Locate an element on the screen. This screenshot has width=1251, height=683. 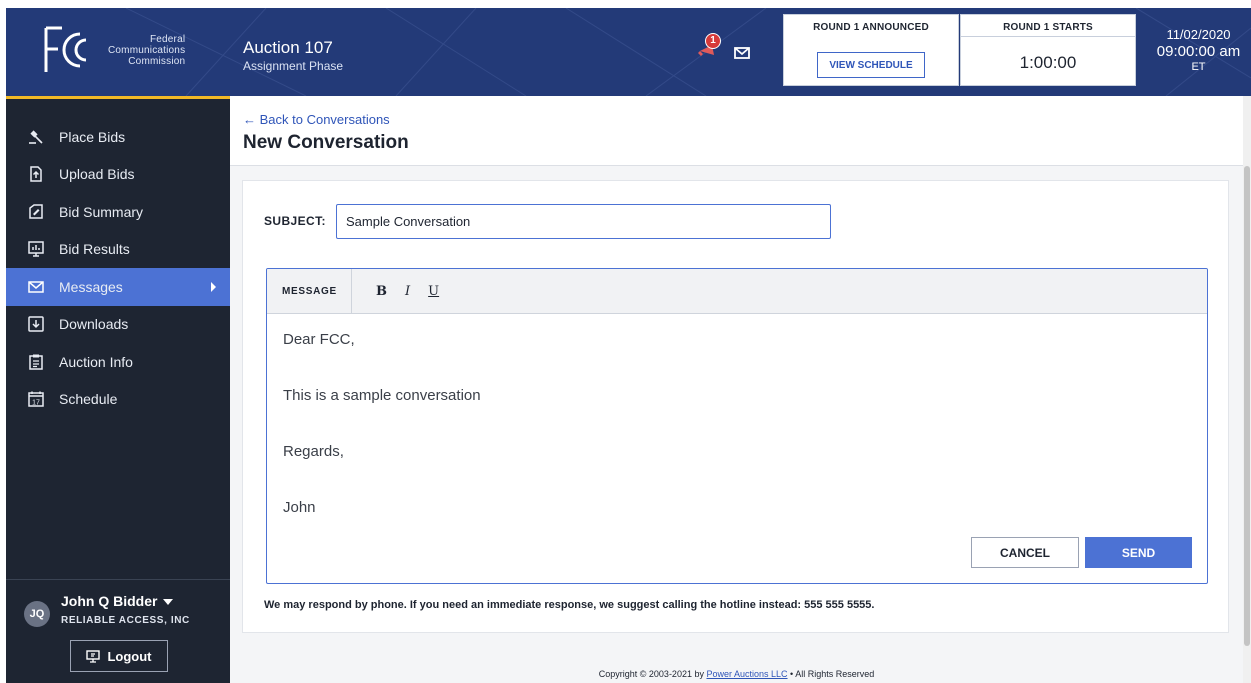
logout-label: Logout is located at coordinates (129, 656).